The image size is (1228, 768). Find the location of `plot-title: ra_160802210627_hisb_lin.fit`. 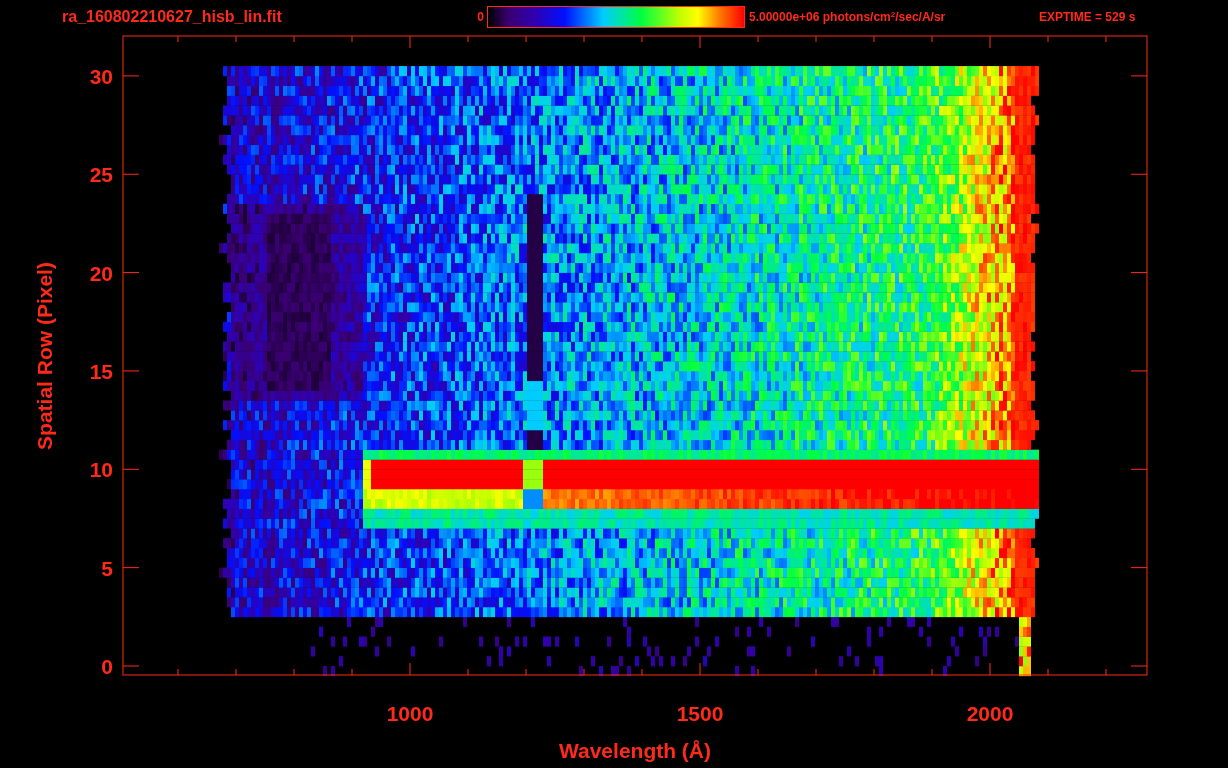

plot-title: ra_160802210627_hisb_lin.fit is located at coordinates (172, 17).